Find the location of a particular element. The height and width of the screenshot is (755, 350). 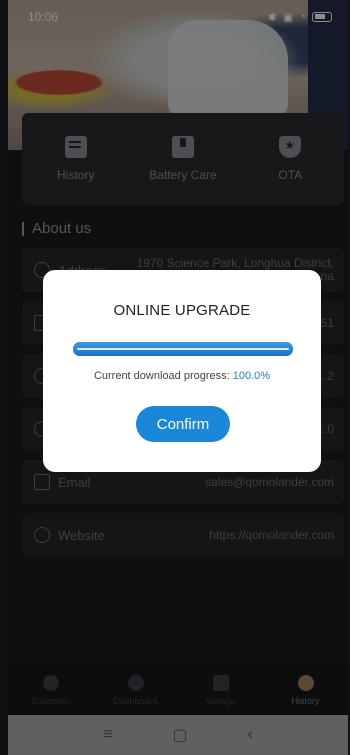

progress-text: Current download progress: 100.0% is located at coordinates (182, 376).